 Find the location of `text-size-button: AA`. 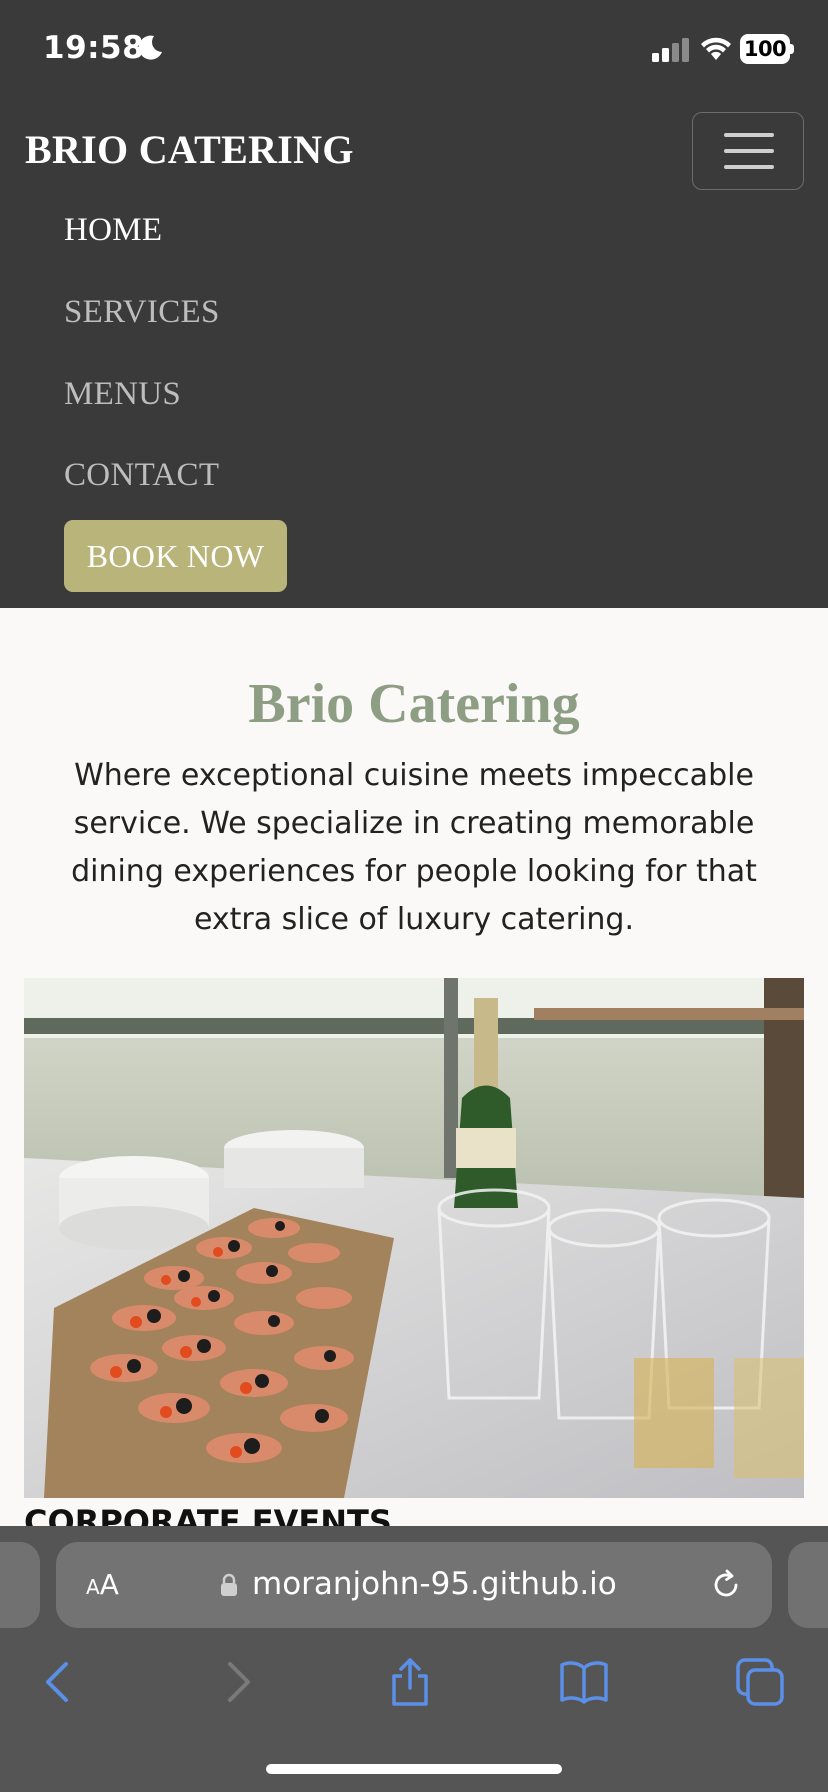

text-size-button: AA is located at coordinates (102, 1584).